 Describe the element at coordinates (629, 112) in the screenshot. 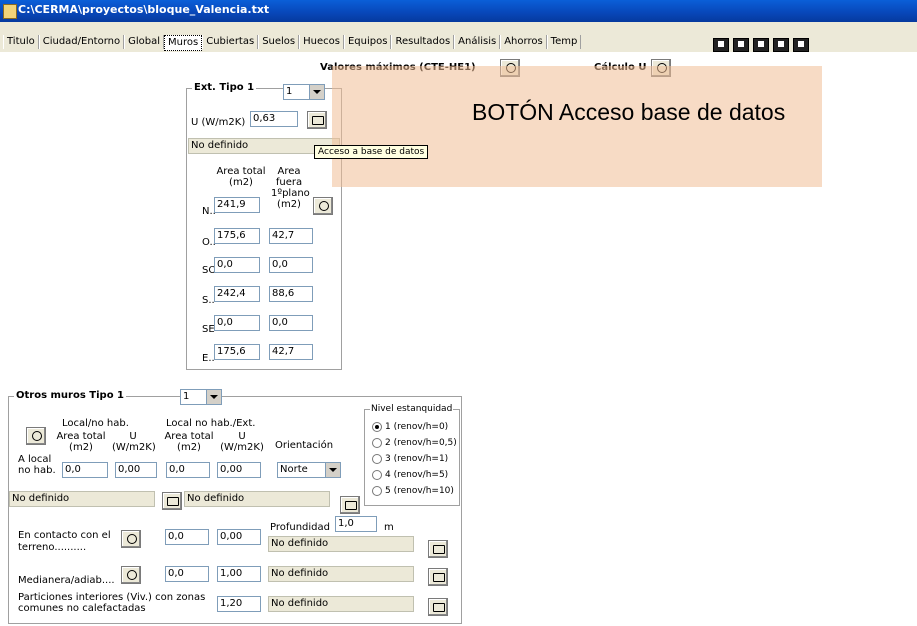

I see `annotation-text: BOTÓN Acceso base de datos` at that location.